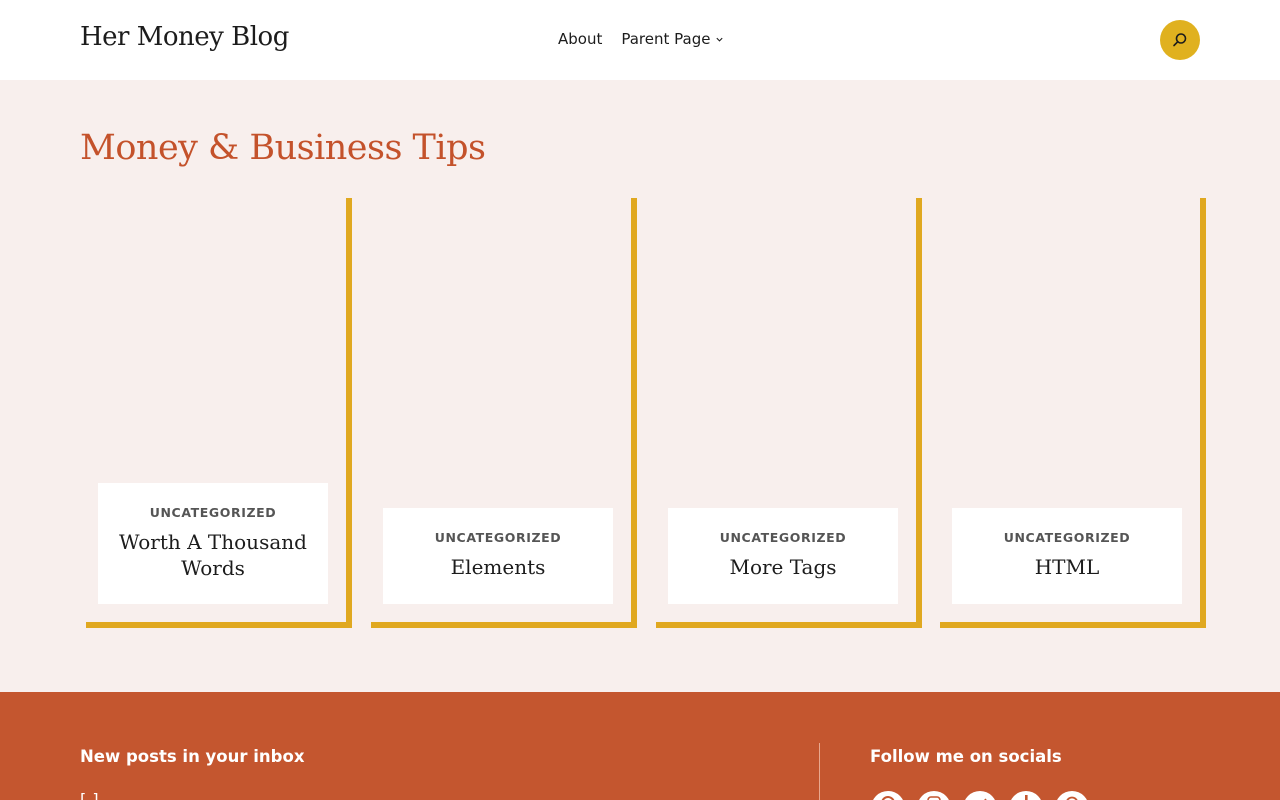 The image size is (1280, 800). What do you see at coordinates (1073, 413) in the screenshot?
I see `post-card: UNCATEGORIZED HTML` at bounding box center [1073, 413].